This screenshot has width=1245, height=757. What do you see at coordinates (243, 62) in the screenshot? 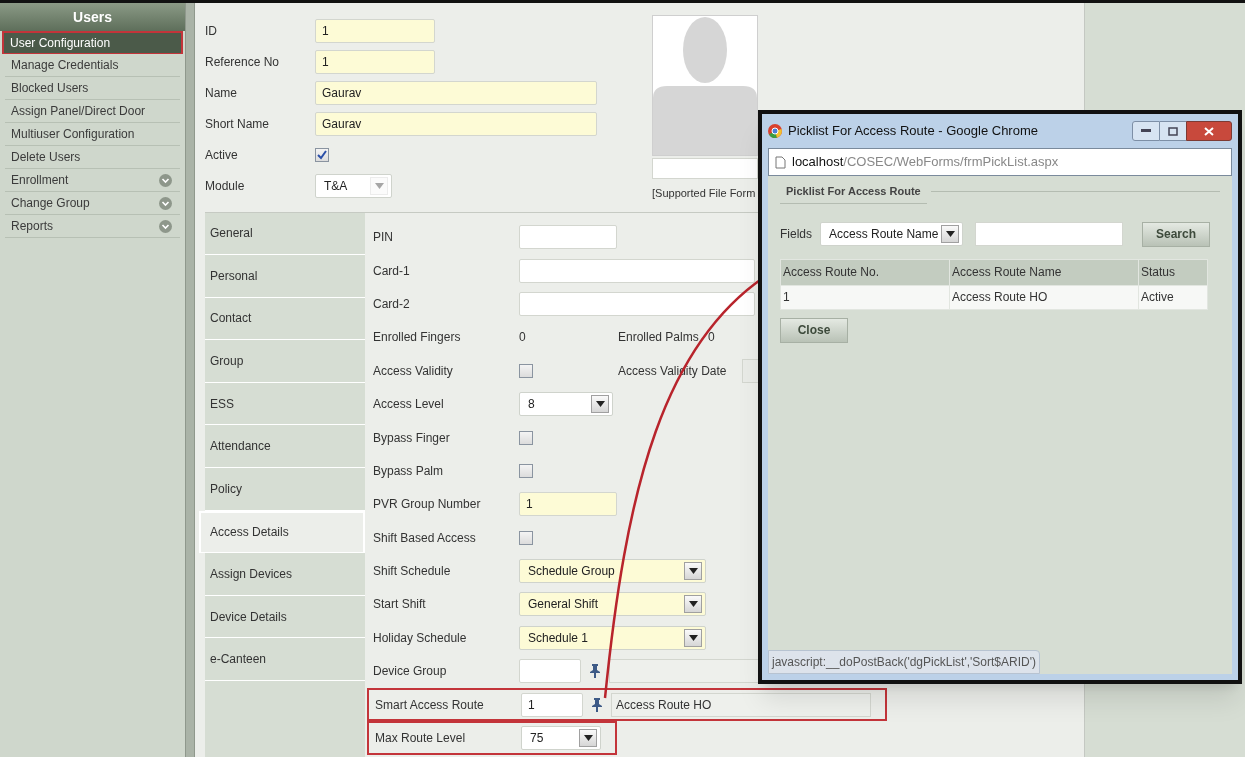
I see `field-label: Reference No` at bounding box center [243, 62].